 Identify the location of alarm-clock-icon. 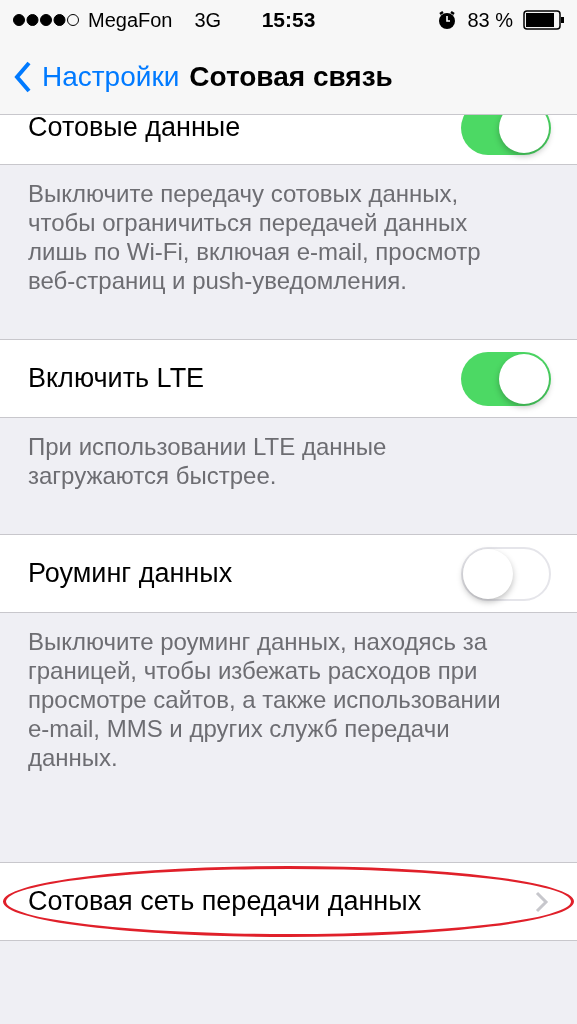
(447, 20).